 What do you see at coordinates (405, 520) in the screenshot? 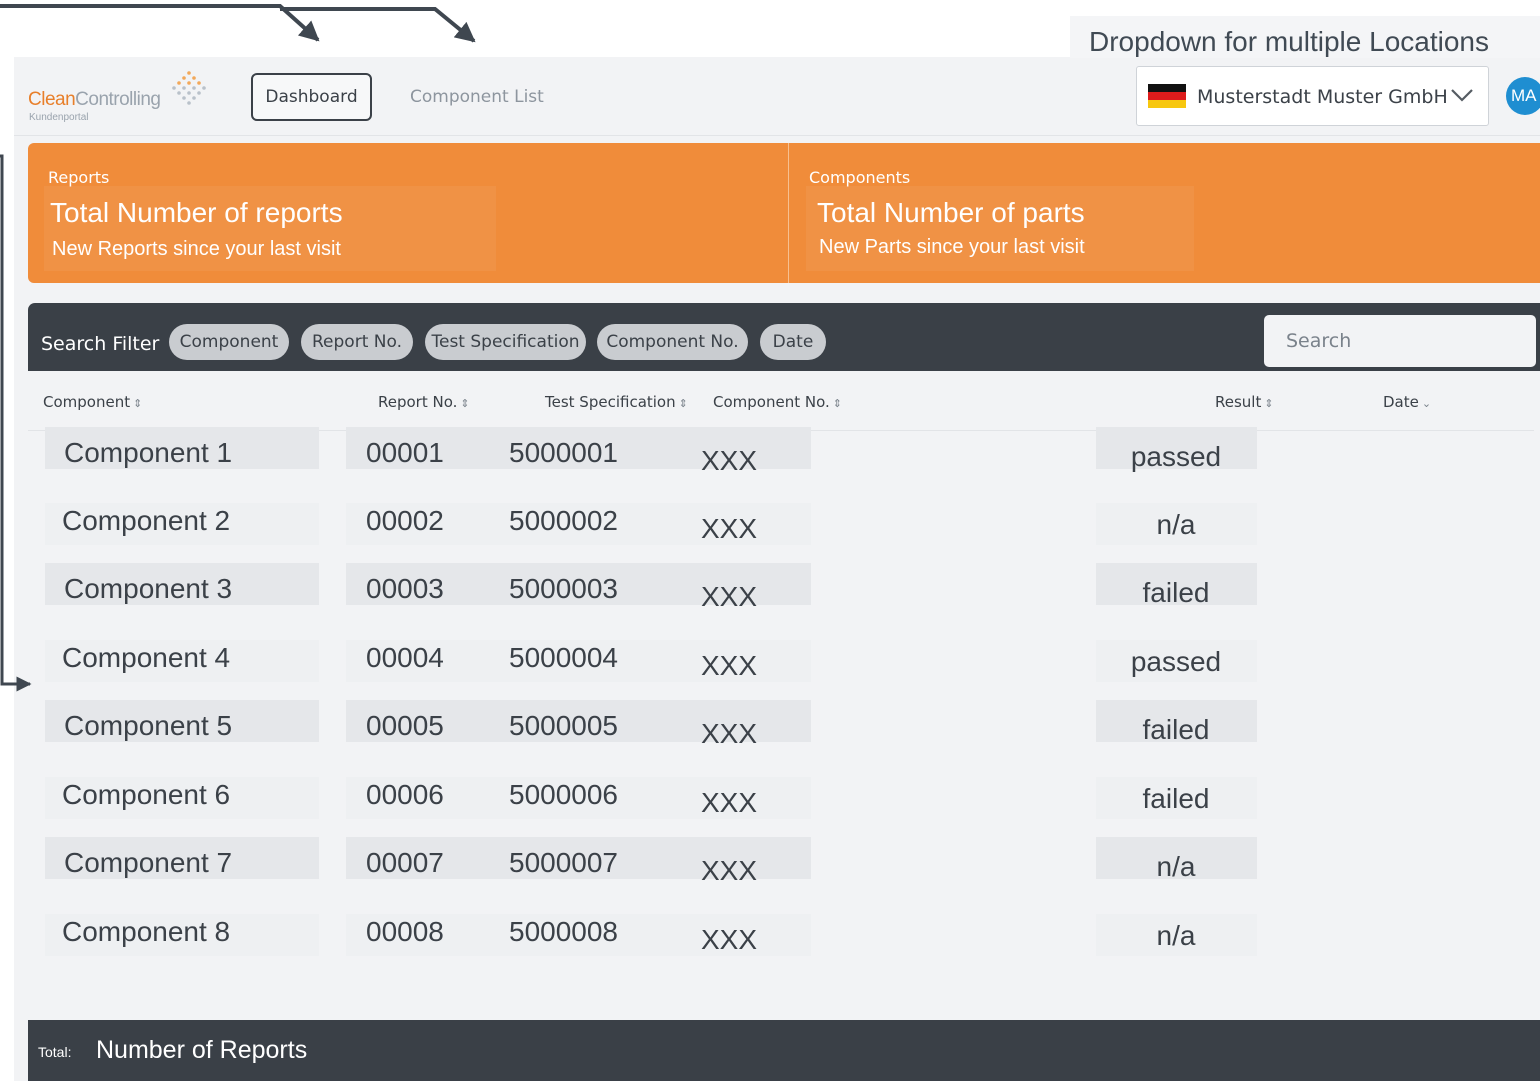
I see `report-no-cell: 00002` at bounding box center [405, 520].